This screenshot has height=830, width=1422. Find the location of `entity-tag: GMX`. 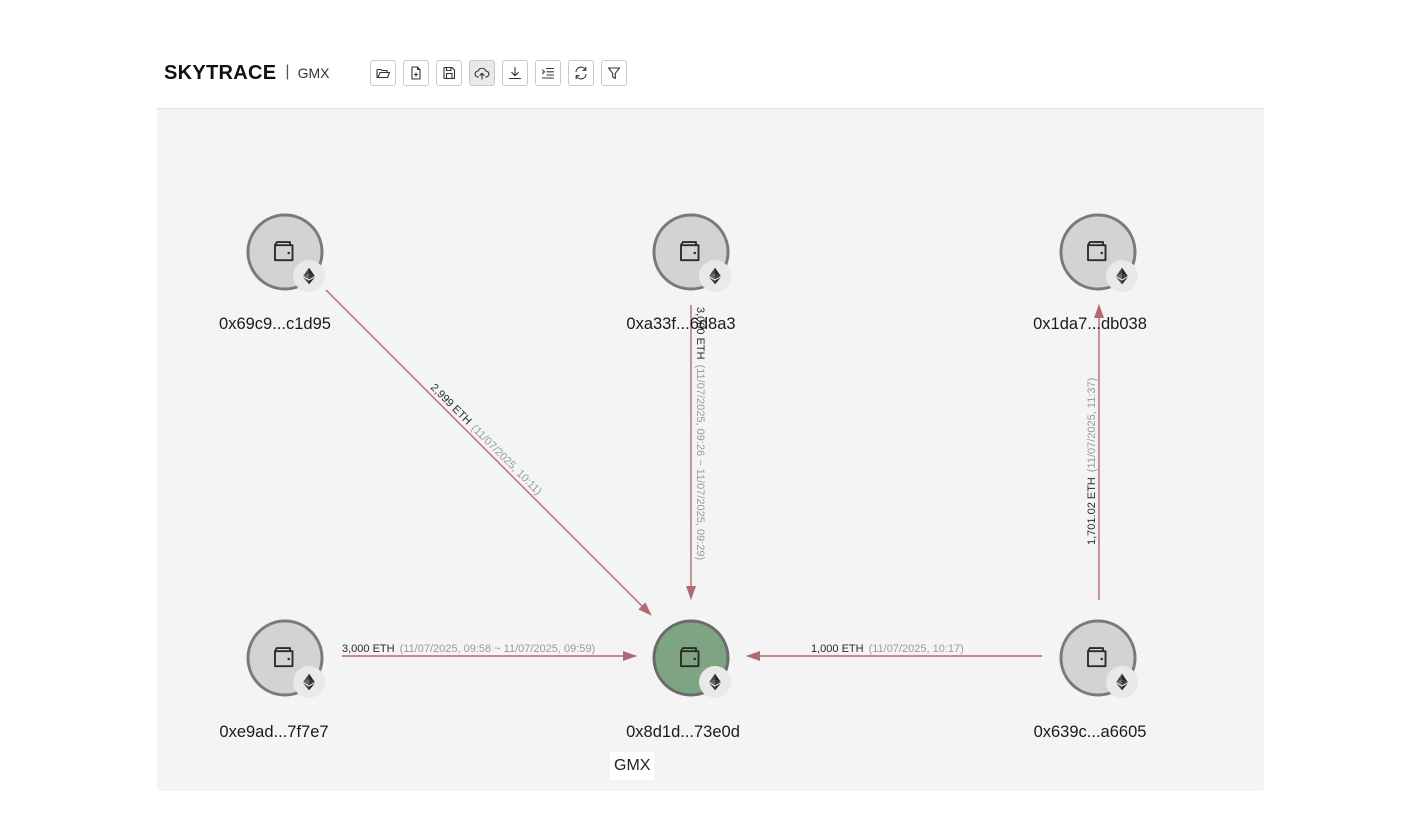

entity-tag: GMX is located at coordinates (632, 766).